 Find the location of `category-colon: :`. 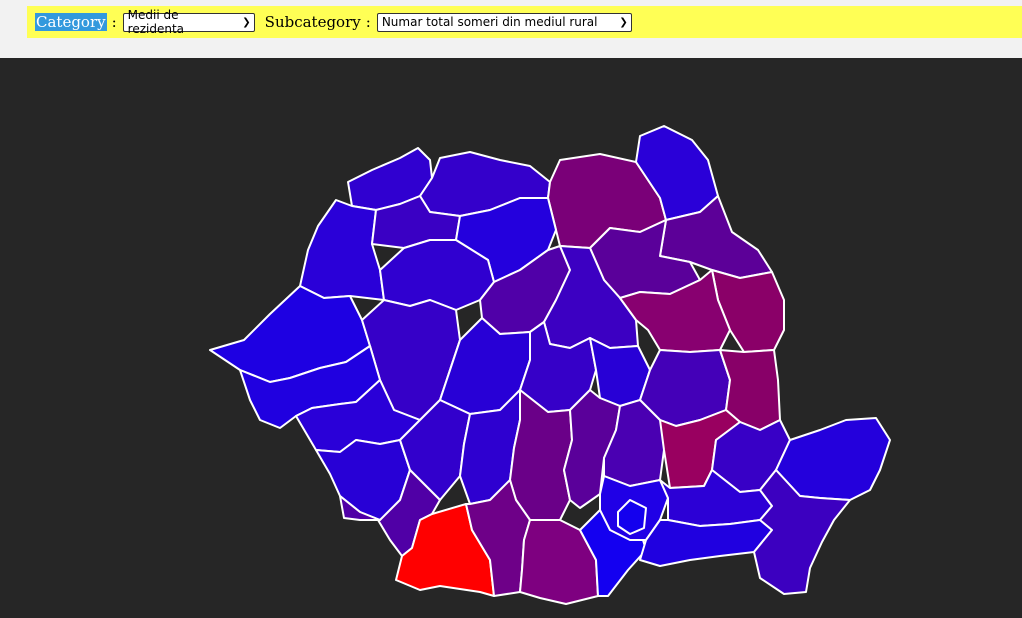

category-colon: : is located at coordinates (114, 22).